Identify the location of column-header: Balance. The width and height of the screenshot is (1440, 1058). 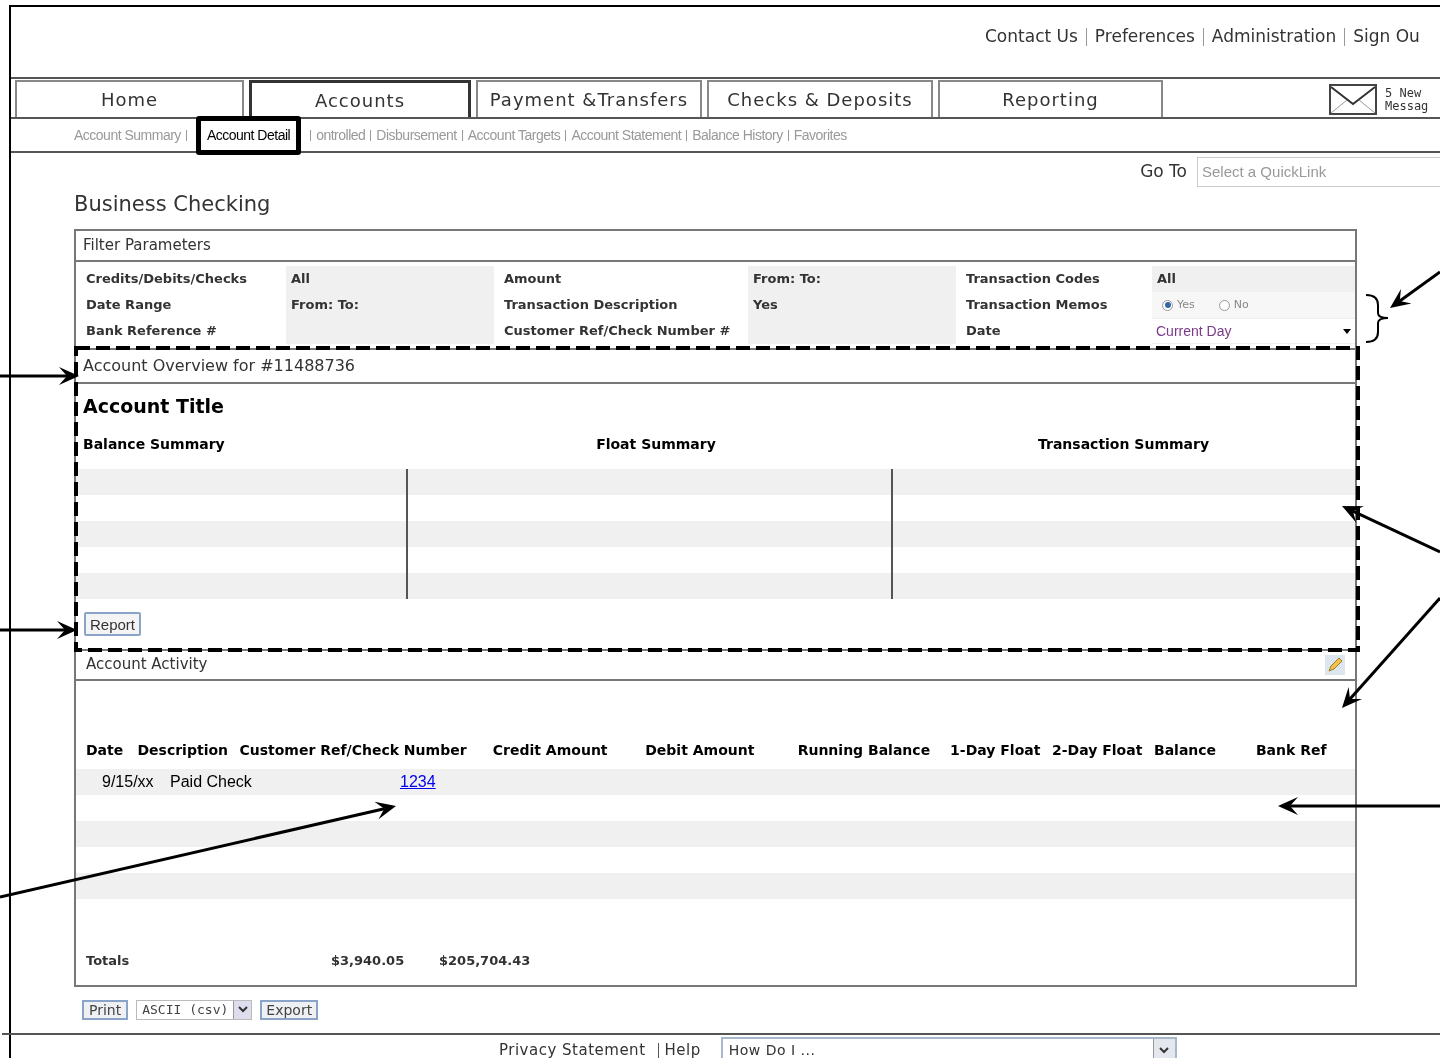
(1185, 749).